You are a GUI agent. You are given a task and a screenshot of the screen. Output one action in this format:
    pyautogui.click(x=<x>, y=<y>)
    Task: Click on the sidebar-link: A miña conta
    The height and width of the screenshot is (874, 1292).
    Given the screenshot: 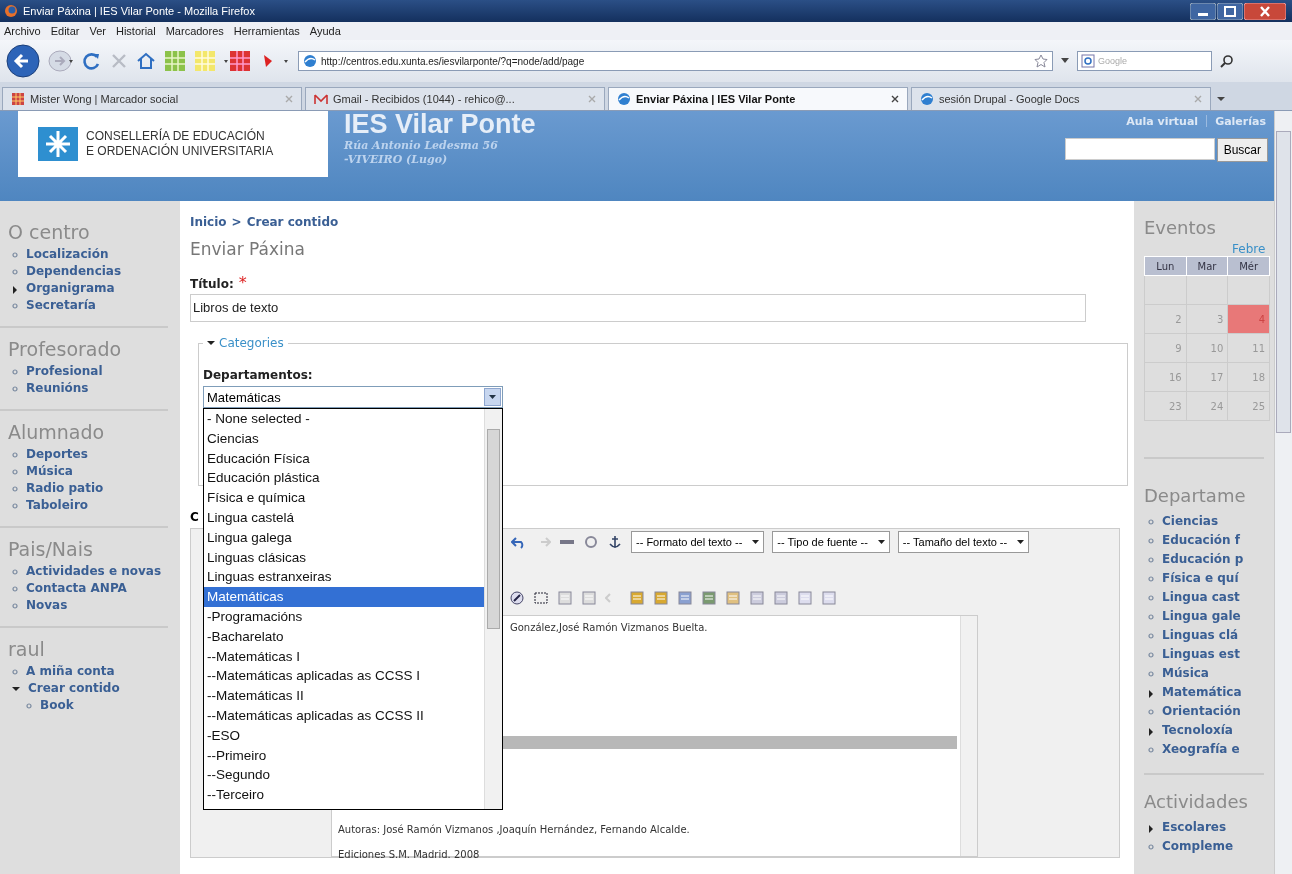 What is the action you would take?
    pyautogui.click(x=70, y=671)
    